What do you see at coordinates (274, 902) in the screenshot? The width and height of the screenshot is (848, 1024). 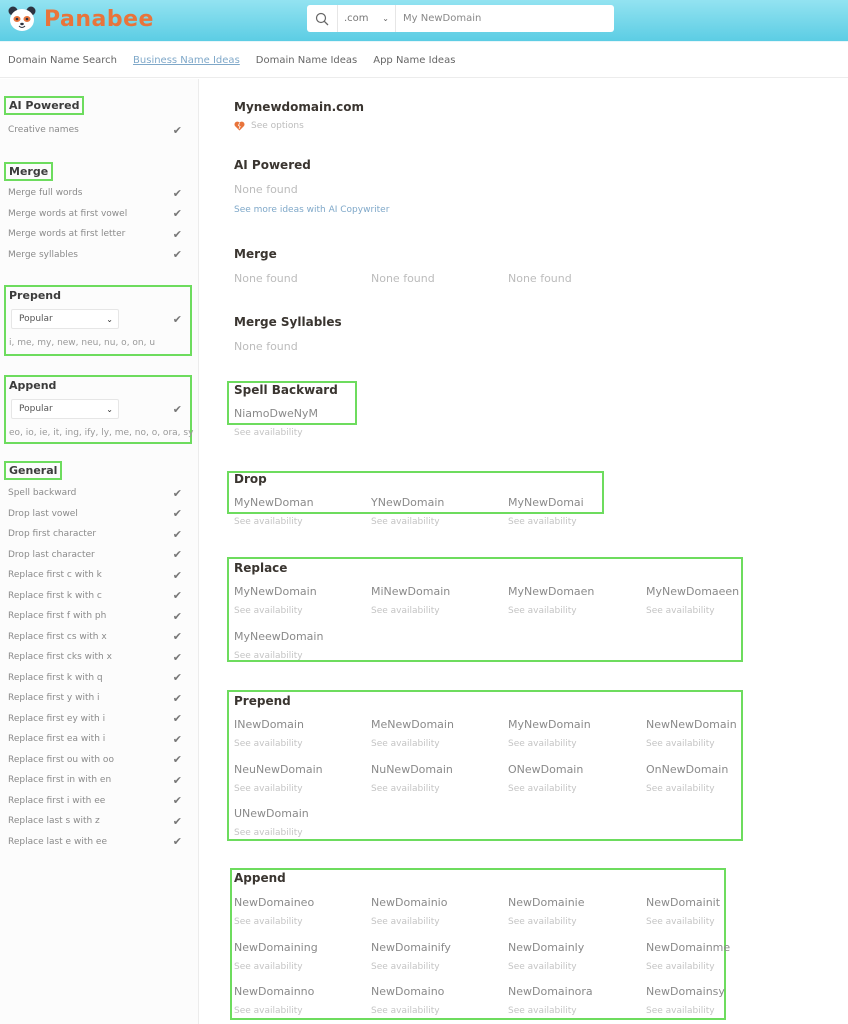 I see `domain-suggestion: NewDomaineo` at bounding box center [274, 902].